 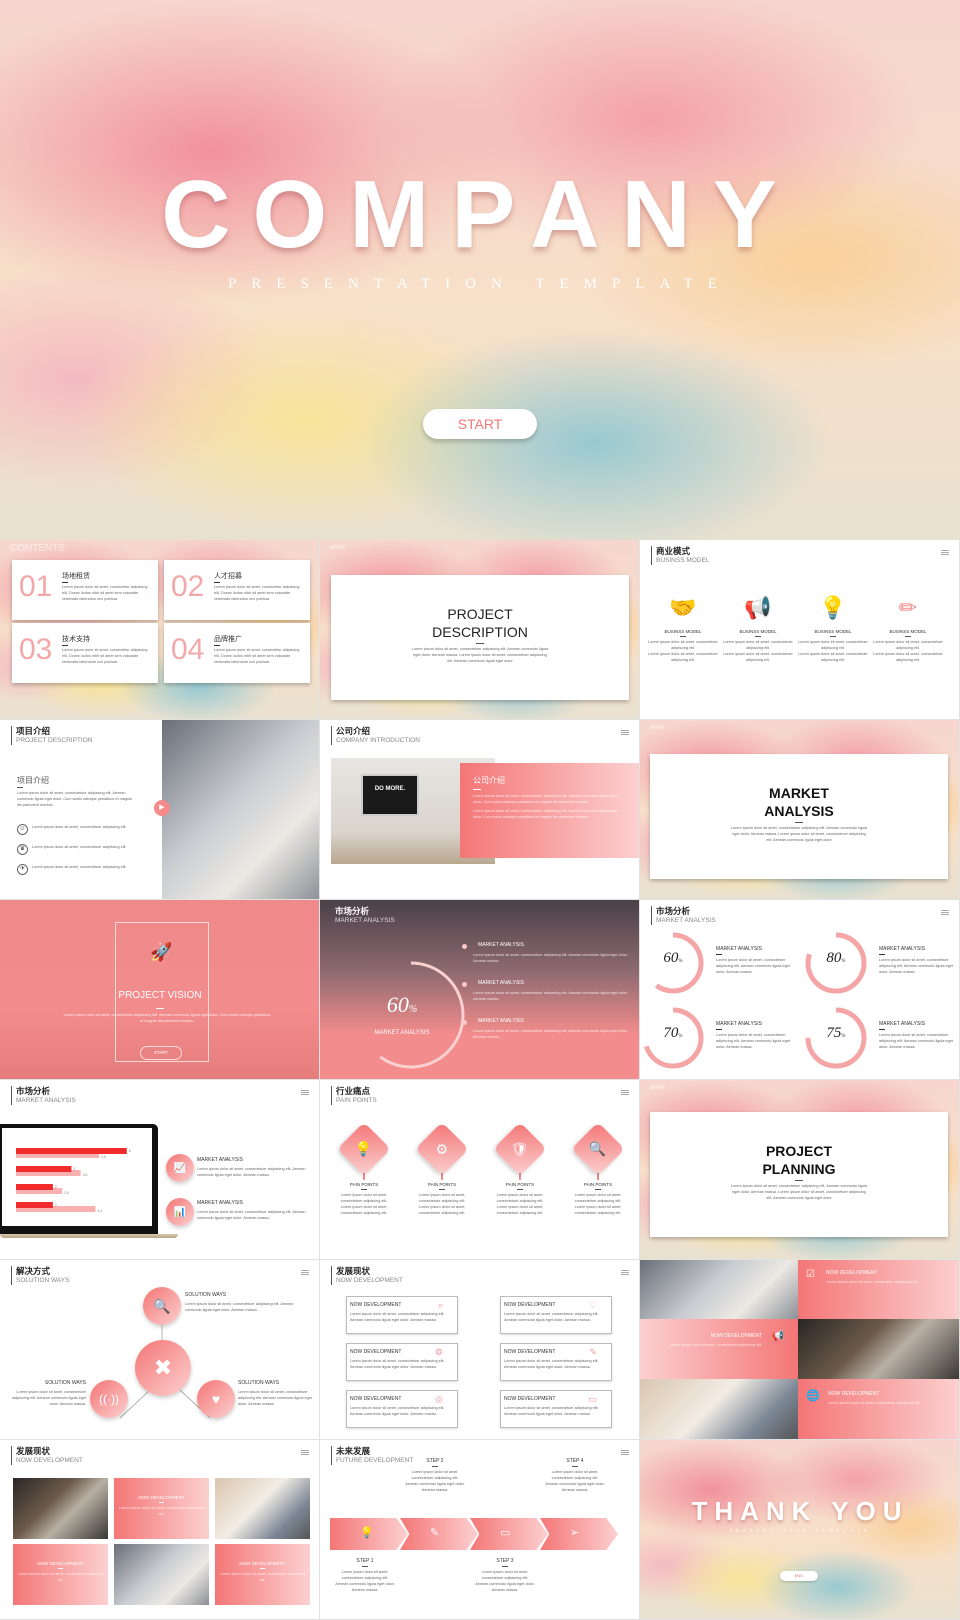 What do you see at coordinates (364, 1149) in the screenshot?
I see `lightbulb-icon: 💡` at bounding box center [364, 1149].